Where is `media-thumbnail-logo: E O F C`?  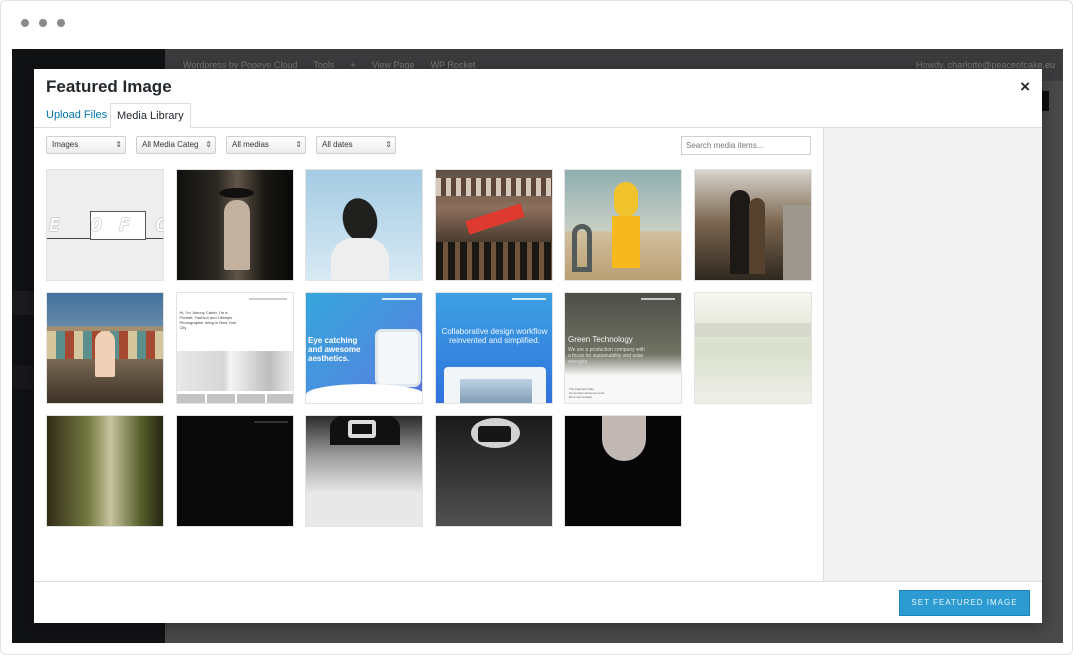
media-thumbnail-logo: E O F C is located at coordinates (105, 225).